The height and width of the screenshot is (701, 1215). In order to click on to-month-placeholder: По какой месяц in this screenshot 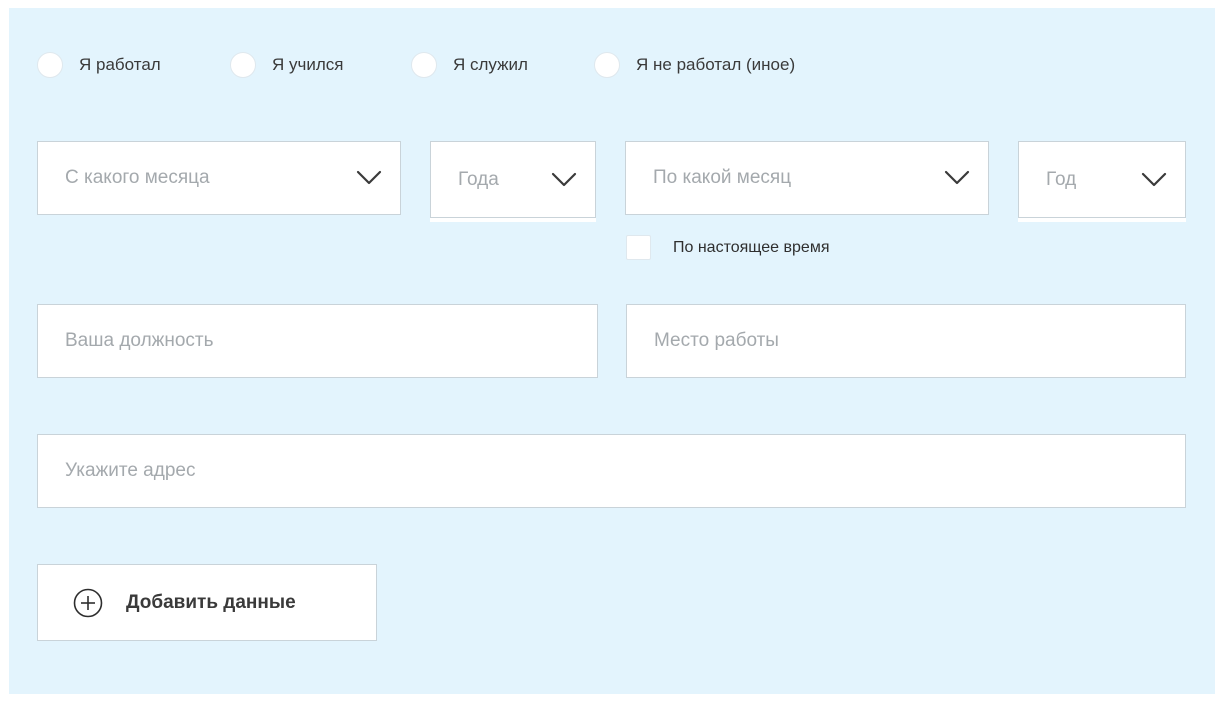, I will do `click(722, 177)`.